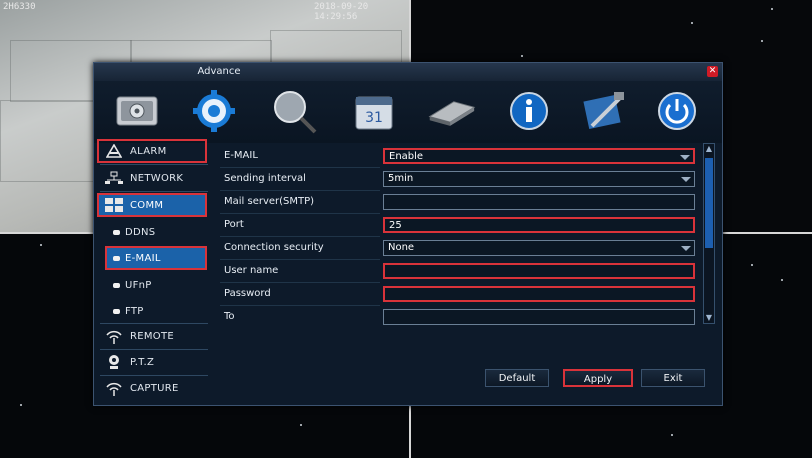 This screenshot has height=458, width=812. Describe the element at coordinates (401, 178) in the screenshot. I see `select-value: 5min` at that location.